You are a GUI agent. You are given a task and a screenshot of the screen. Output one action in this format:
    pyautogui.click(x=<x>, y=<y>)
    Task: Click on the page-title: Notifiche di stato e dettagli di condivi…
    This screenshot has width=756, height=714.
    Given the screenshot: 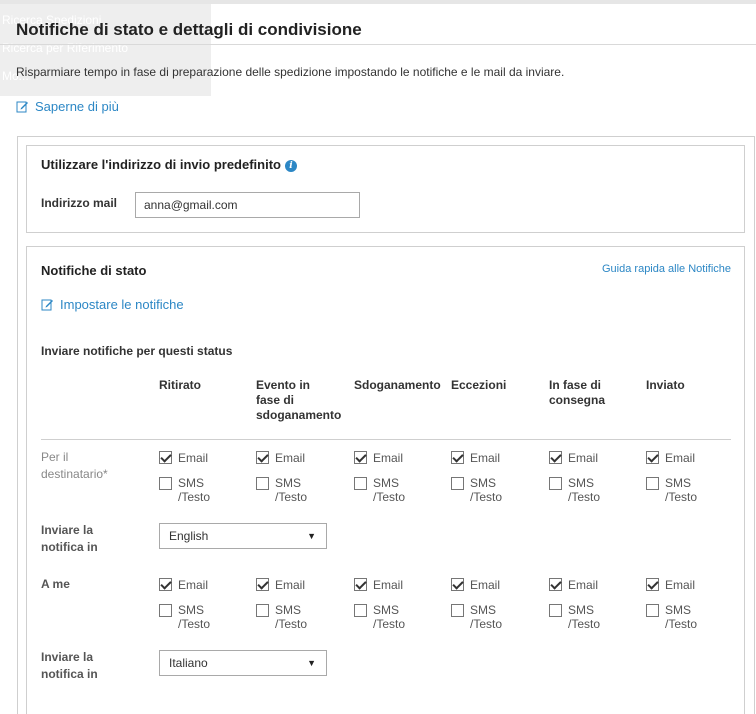 What is the action you would take?
    pyautogui.click(x=189, y=29)
    